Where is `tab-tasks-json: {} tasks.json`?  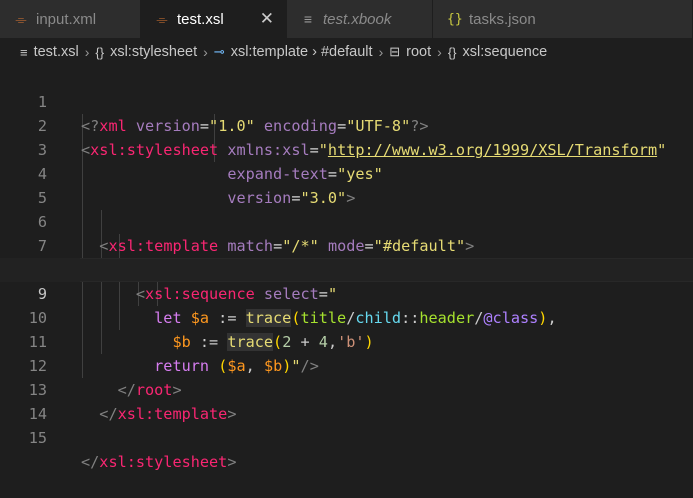
tab-tasks-json: {} tasks.json is located at coordinates (563, 19).